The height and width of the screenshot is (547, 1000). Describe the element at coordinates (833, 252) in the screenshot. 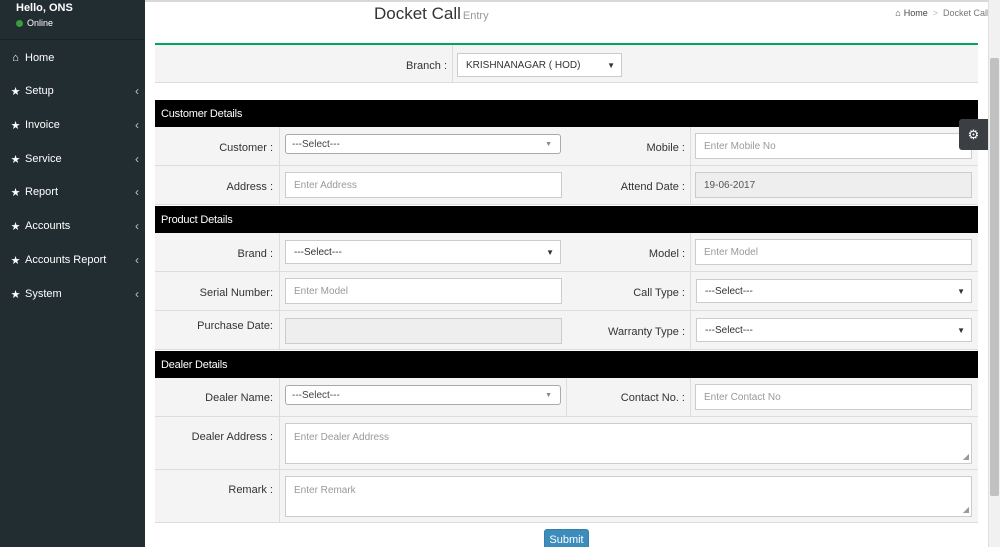

I see `model-input: Enter Model` at that location.